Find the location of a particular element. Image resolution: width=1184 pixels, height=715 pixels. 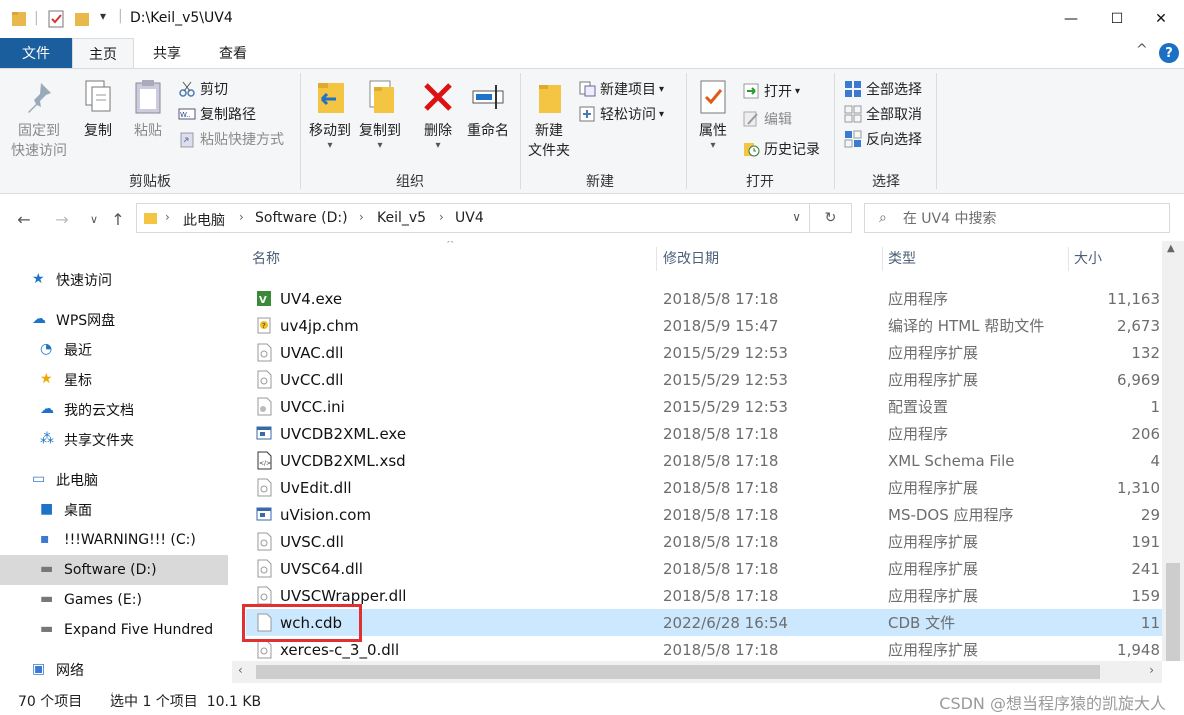

nav-wps-drive: ☁ WPS网盘 is located at coordinates (114, 320).